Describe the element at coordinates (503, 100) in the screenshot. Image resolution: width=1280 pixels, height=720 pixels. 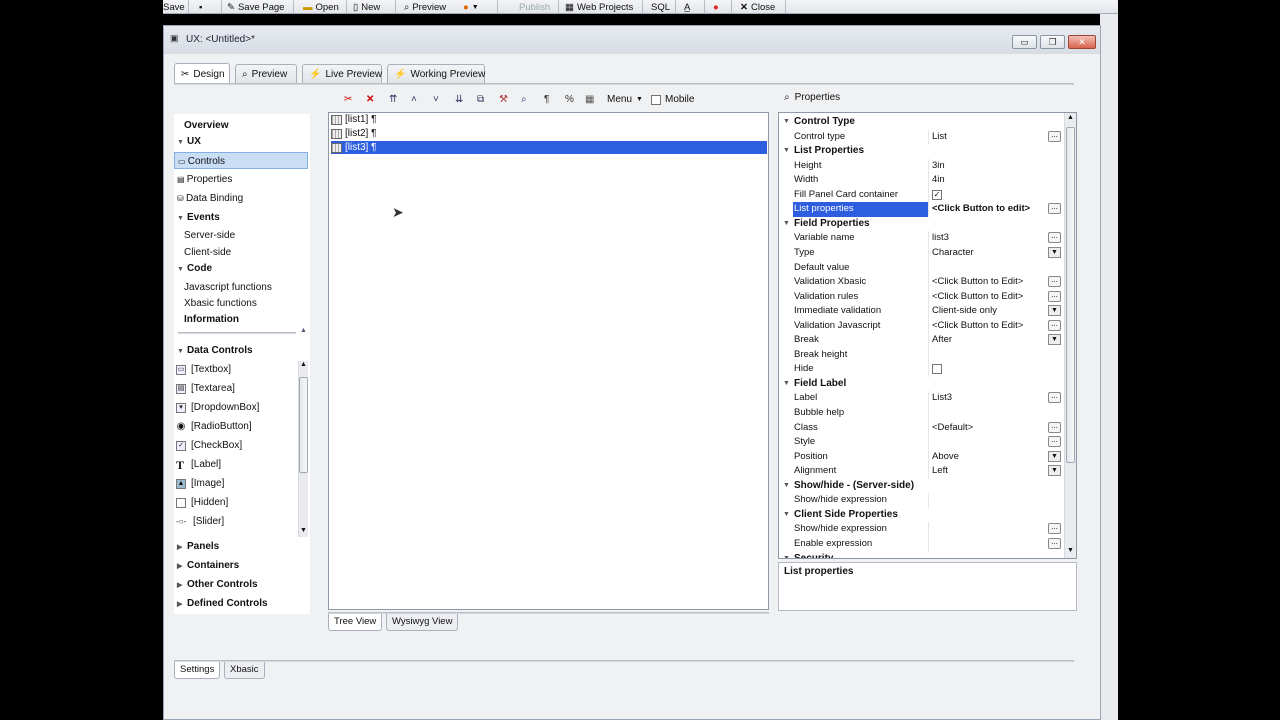
I see `tools-icon: ⚒` at that location.